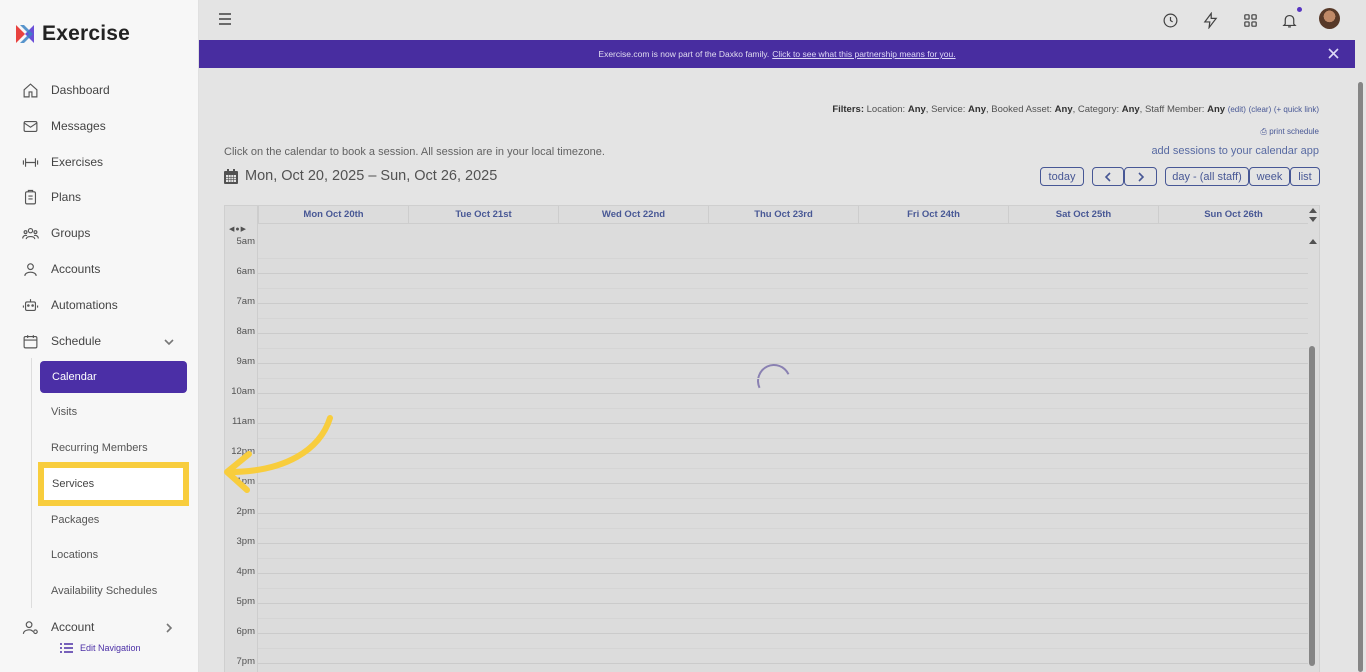  What do you see at coordinates (100, 648) in the screenshot?
I see `edit-navigation-link: Edit Navigation` at bounding box center [100, 648].